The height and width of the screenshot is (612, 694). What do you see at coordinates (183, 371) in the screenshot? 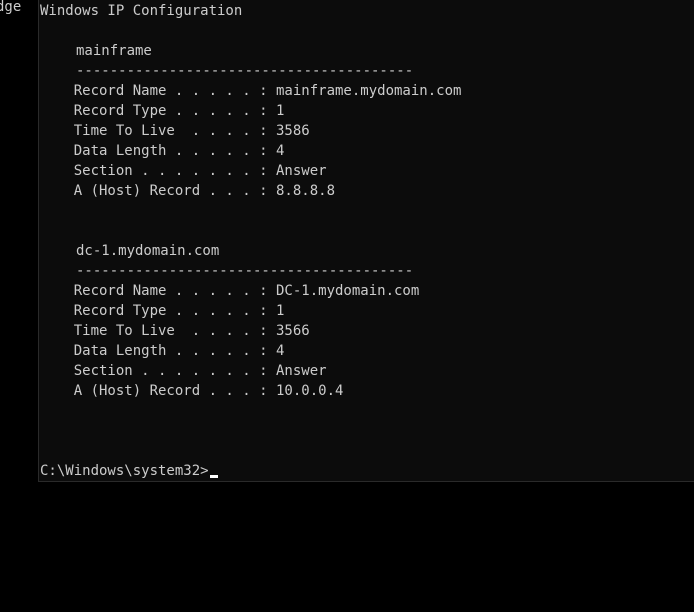
I see `record-2-section: Section . . . . . . . : Answer` at bounding box center [183, 371].